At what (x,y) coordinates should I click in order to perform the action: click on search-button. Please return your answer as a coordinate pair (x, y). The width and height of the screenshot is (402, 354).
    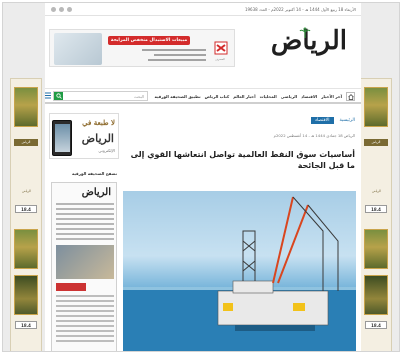
    Looking at the image, I should click on (58, 96).